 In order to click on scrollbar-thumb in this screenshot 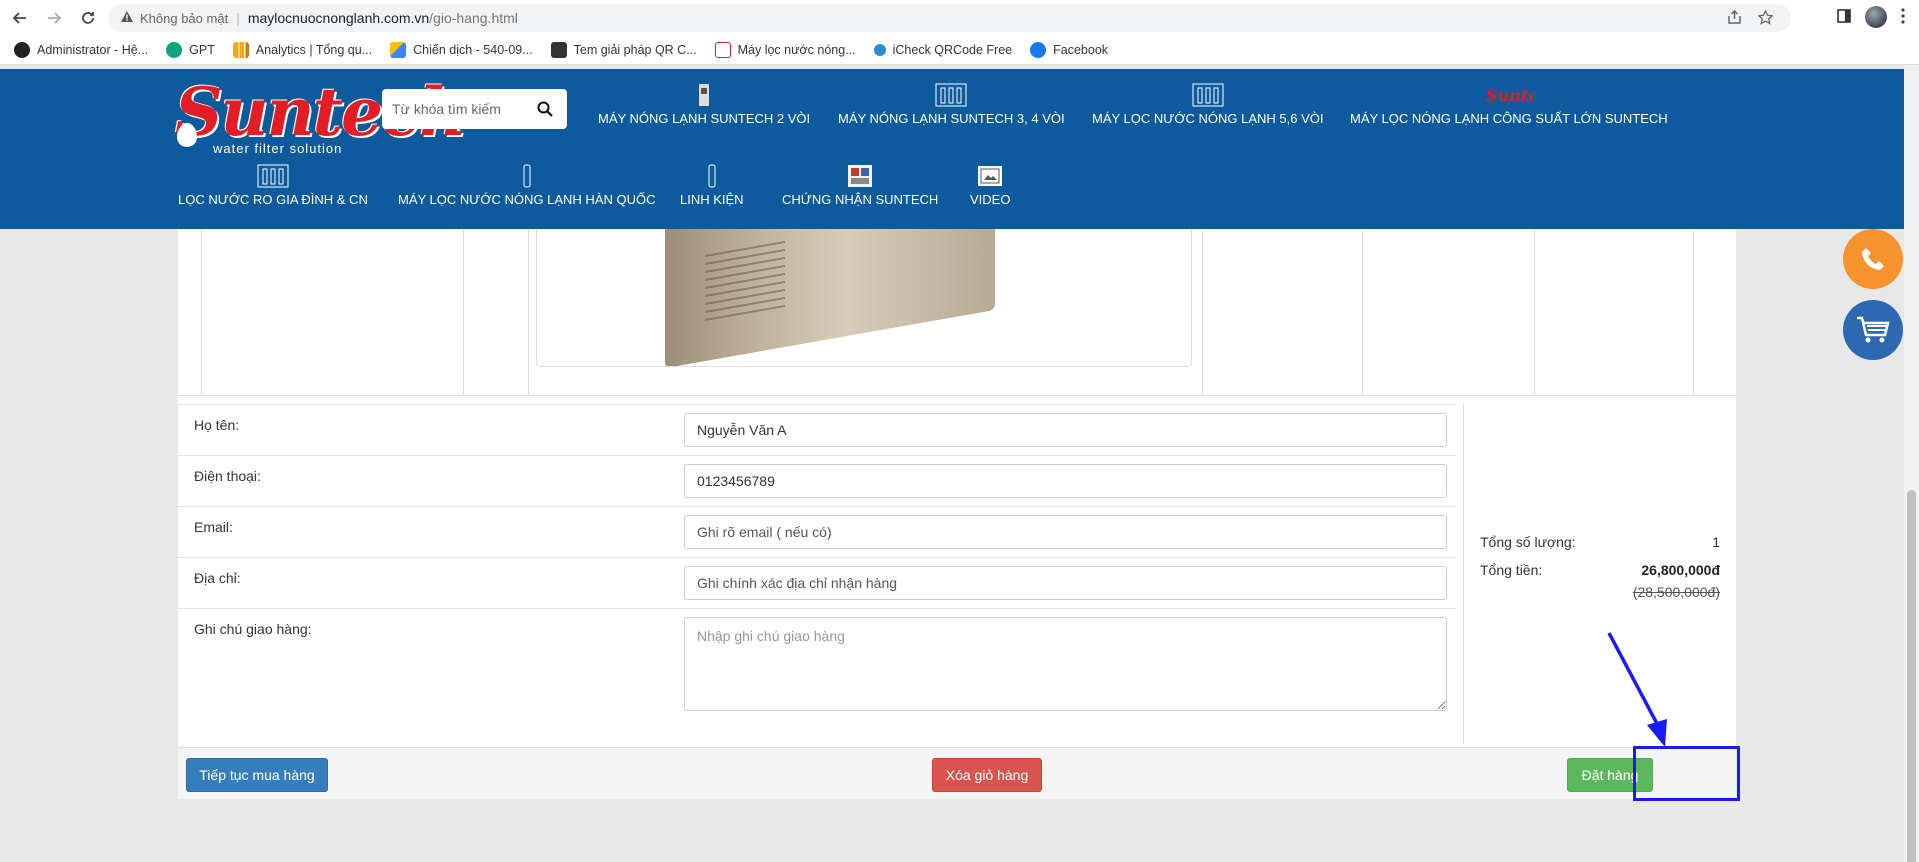, I will do `click(1911, 676)`.